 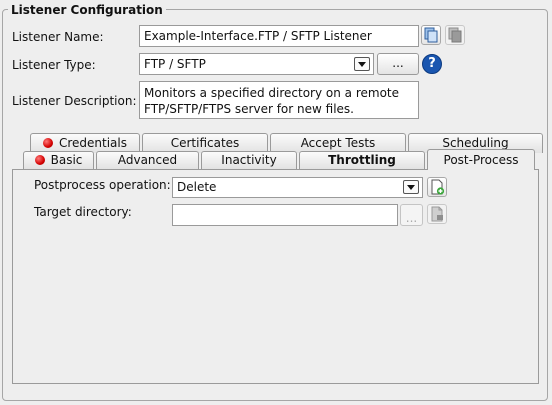 I want to click on tab-throttling: Throttling, so click(x=362, y=160).